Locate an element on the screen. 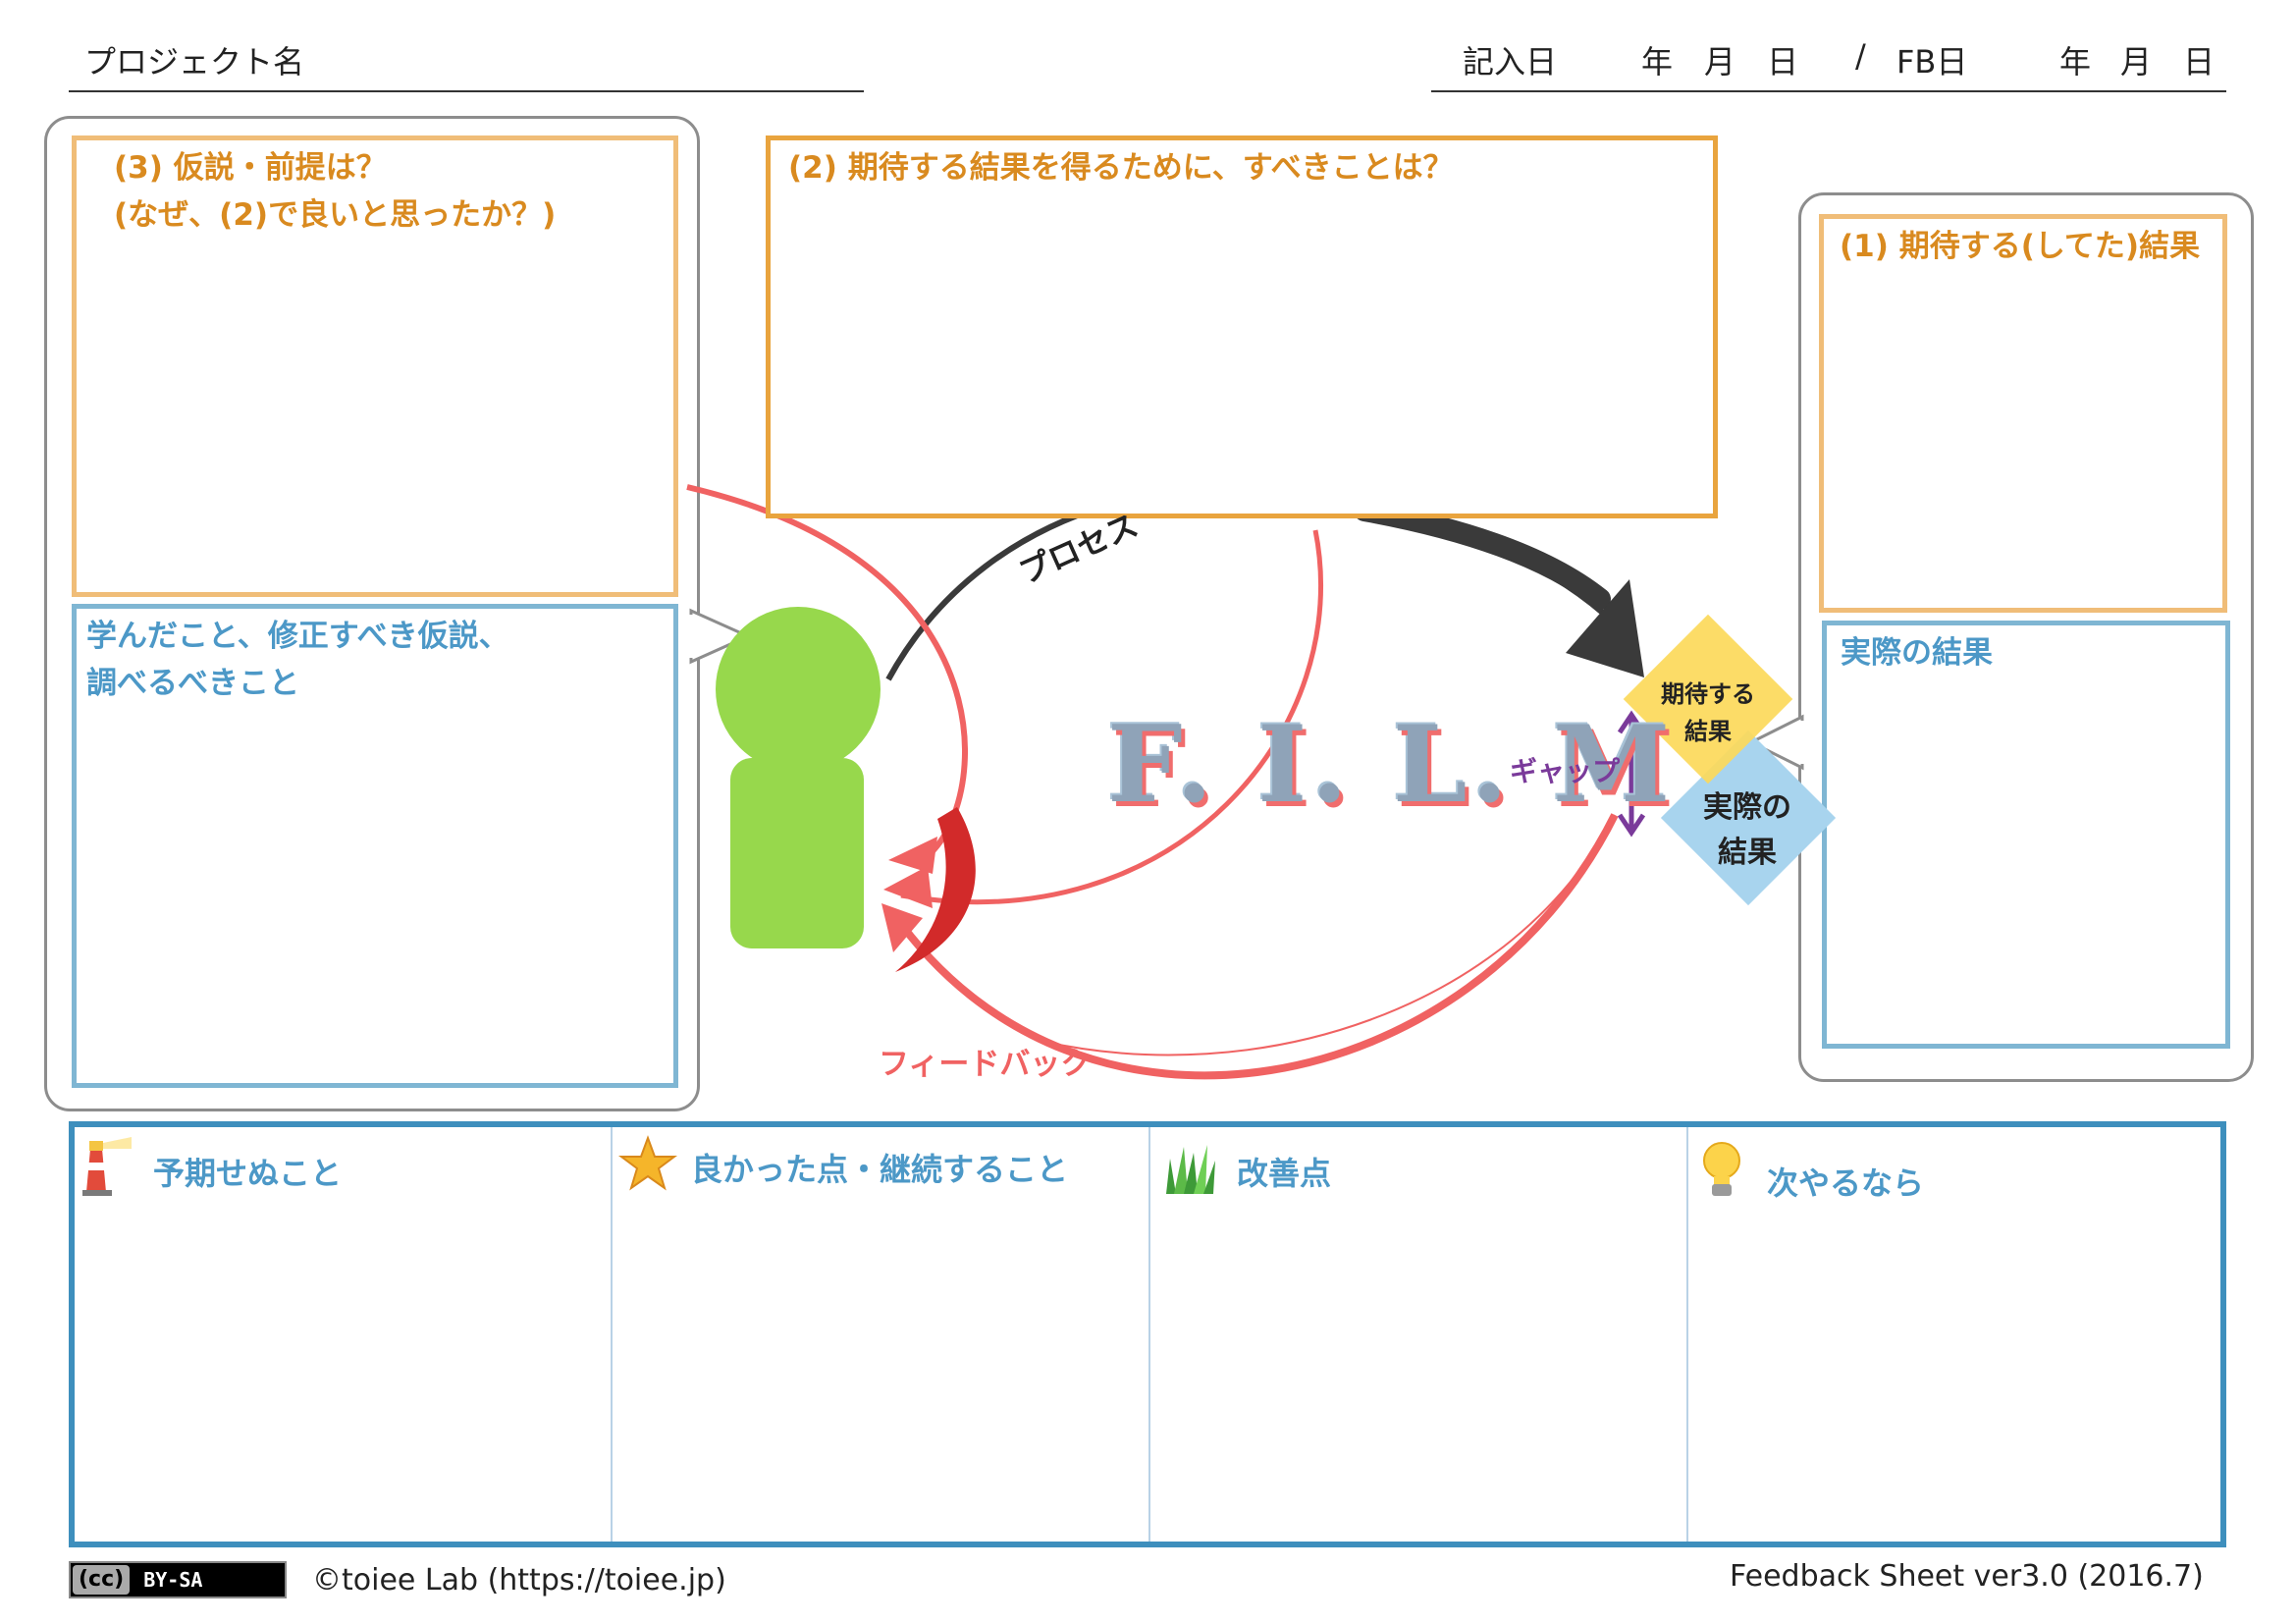 The image size is (2296, 1624). version-text: Feedback Sheet ver3.0 (2016.7) is located at coordinates (1967, 1576).